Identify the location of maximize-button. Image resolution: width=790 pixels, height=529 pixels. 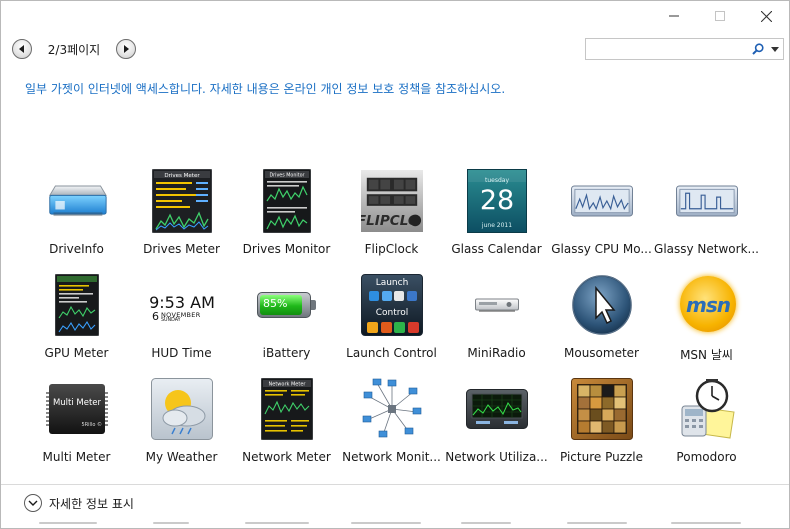
(720, 16).